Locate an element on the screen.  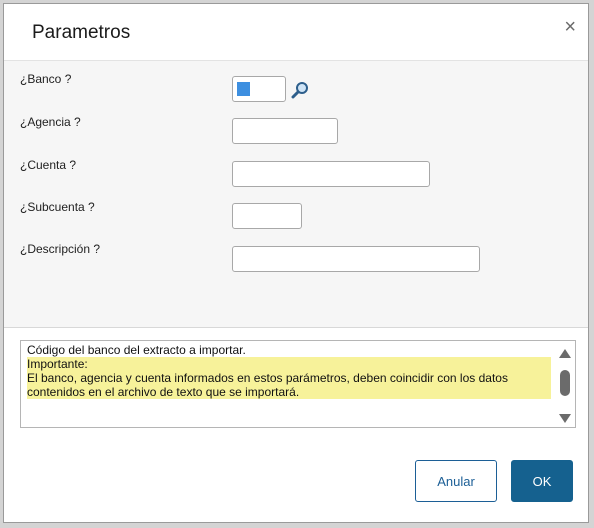
agencia-input is located at coordinates (285, 131).